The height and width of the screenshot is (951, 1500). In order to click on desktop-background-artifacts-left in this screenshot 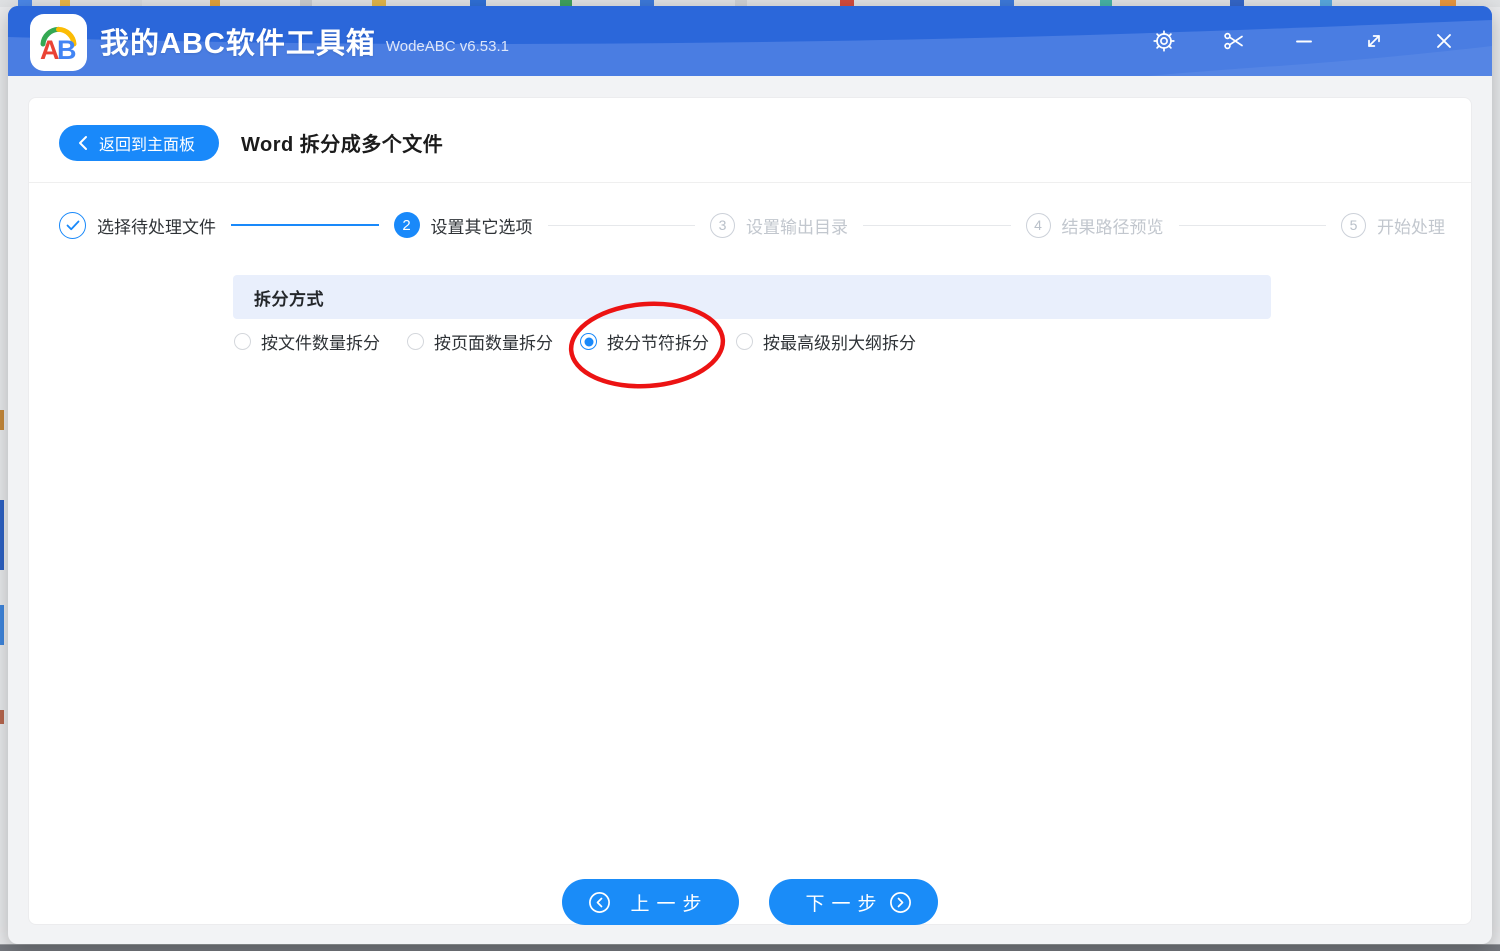, I will do `click(2, 620)`.